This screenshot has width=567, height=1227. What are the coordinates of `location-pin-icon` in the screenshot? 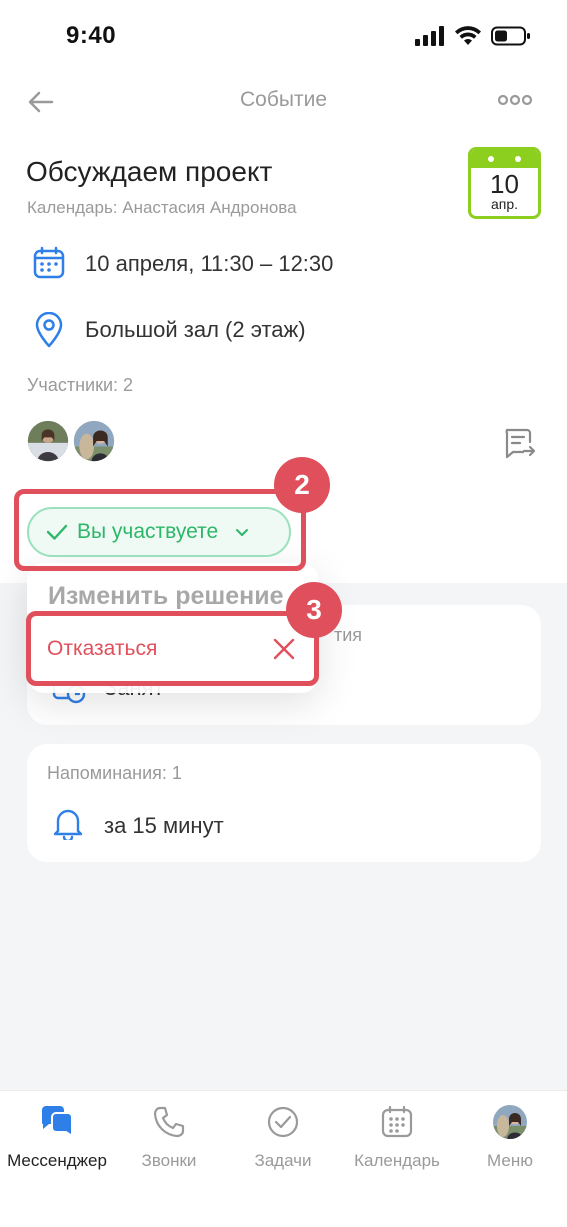 It's located at (49, 332).